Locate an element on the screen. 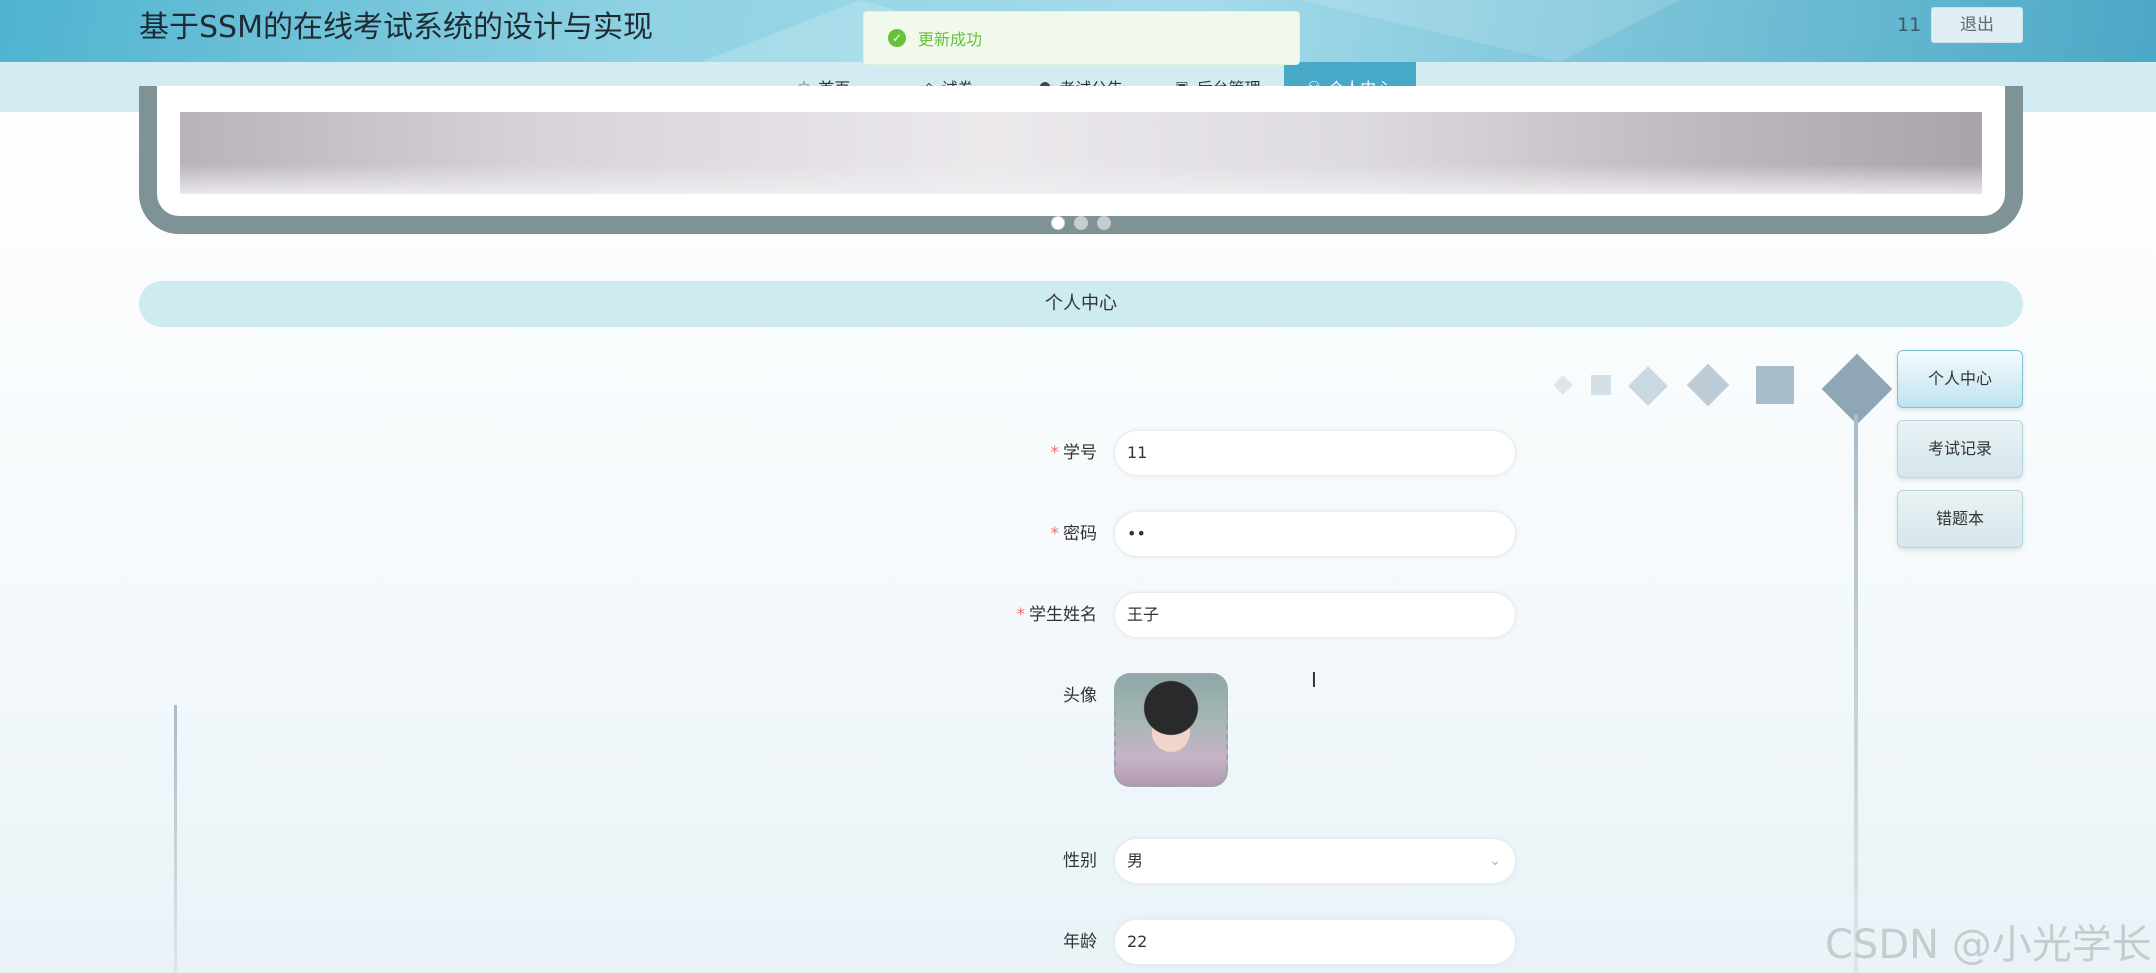 Image resolution: width=2156 pixels, height=973 pixels. gender-value: 男 is located at coordinates (1135, 860).